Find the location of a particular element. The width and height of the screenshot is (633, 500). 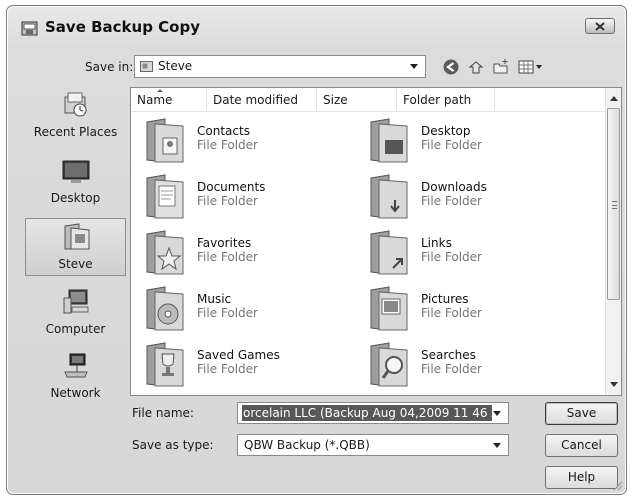

recent-places-icon is located at coordinates (75, 104).